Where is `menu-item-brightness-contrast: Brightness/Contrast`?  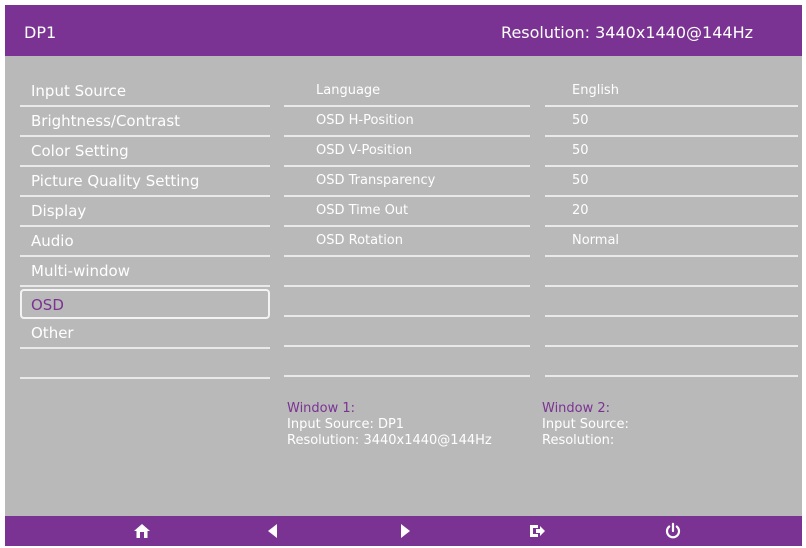
menu-item-brightness-contrast: Brightness/Contrast is located at coordinates (145, 122).